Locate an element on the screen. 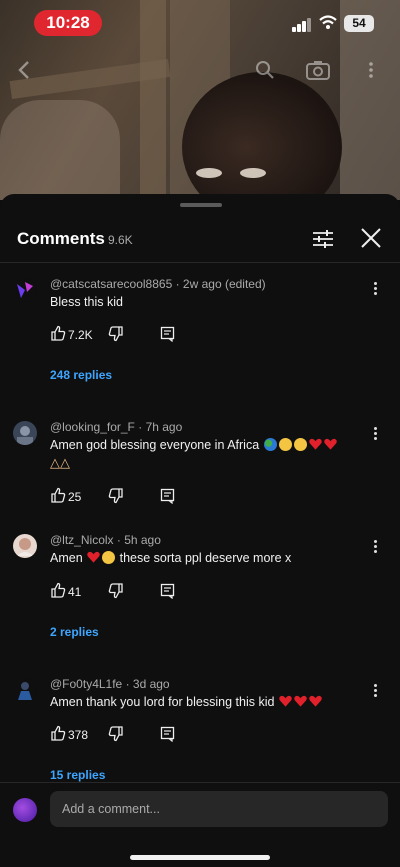 The height and width of the screenshot is (867, 400). comment-age: 7h ago is located at coordinates (164, 427).